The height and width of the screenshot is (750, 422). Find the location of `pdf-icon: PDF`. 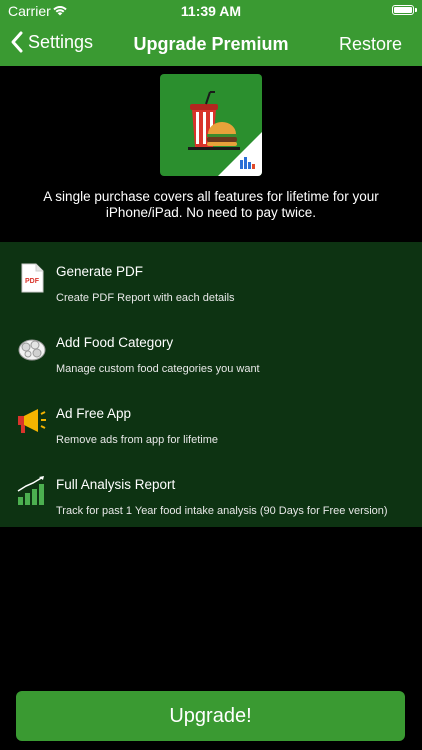

pdf-icon: PDF is located at coordinates (32, 278).